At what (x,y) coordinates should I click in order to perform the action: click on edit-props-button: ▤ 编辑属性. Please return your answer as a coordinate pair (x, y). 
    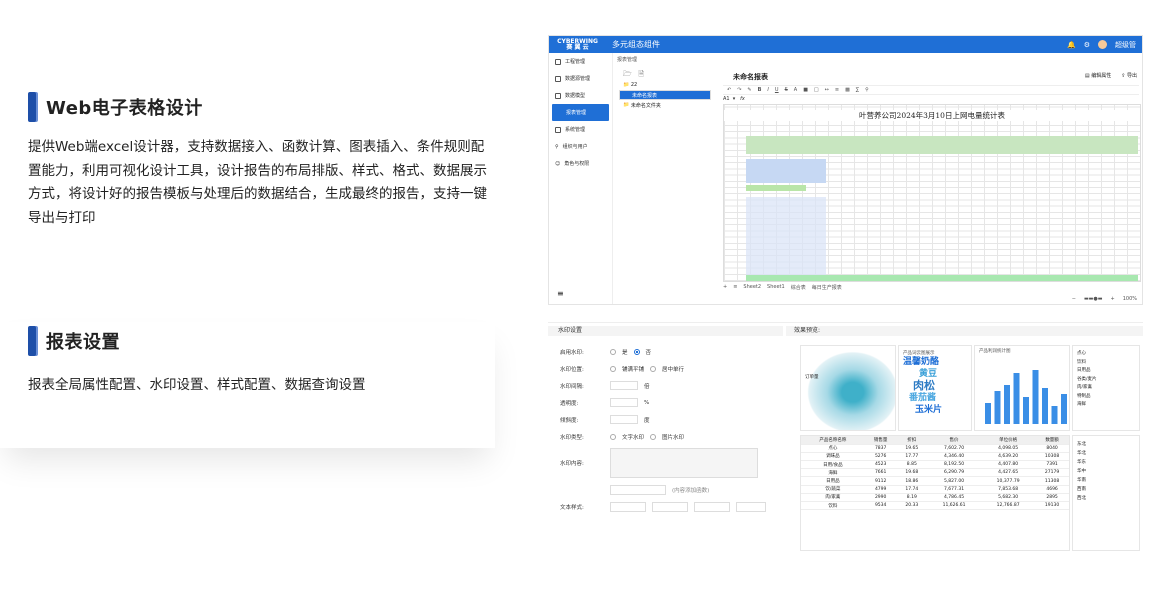
    Looking at the image, I should click on (1098, 75).